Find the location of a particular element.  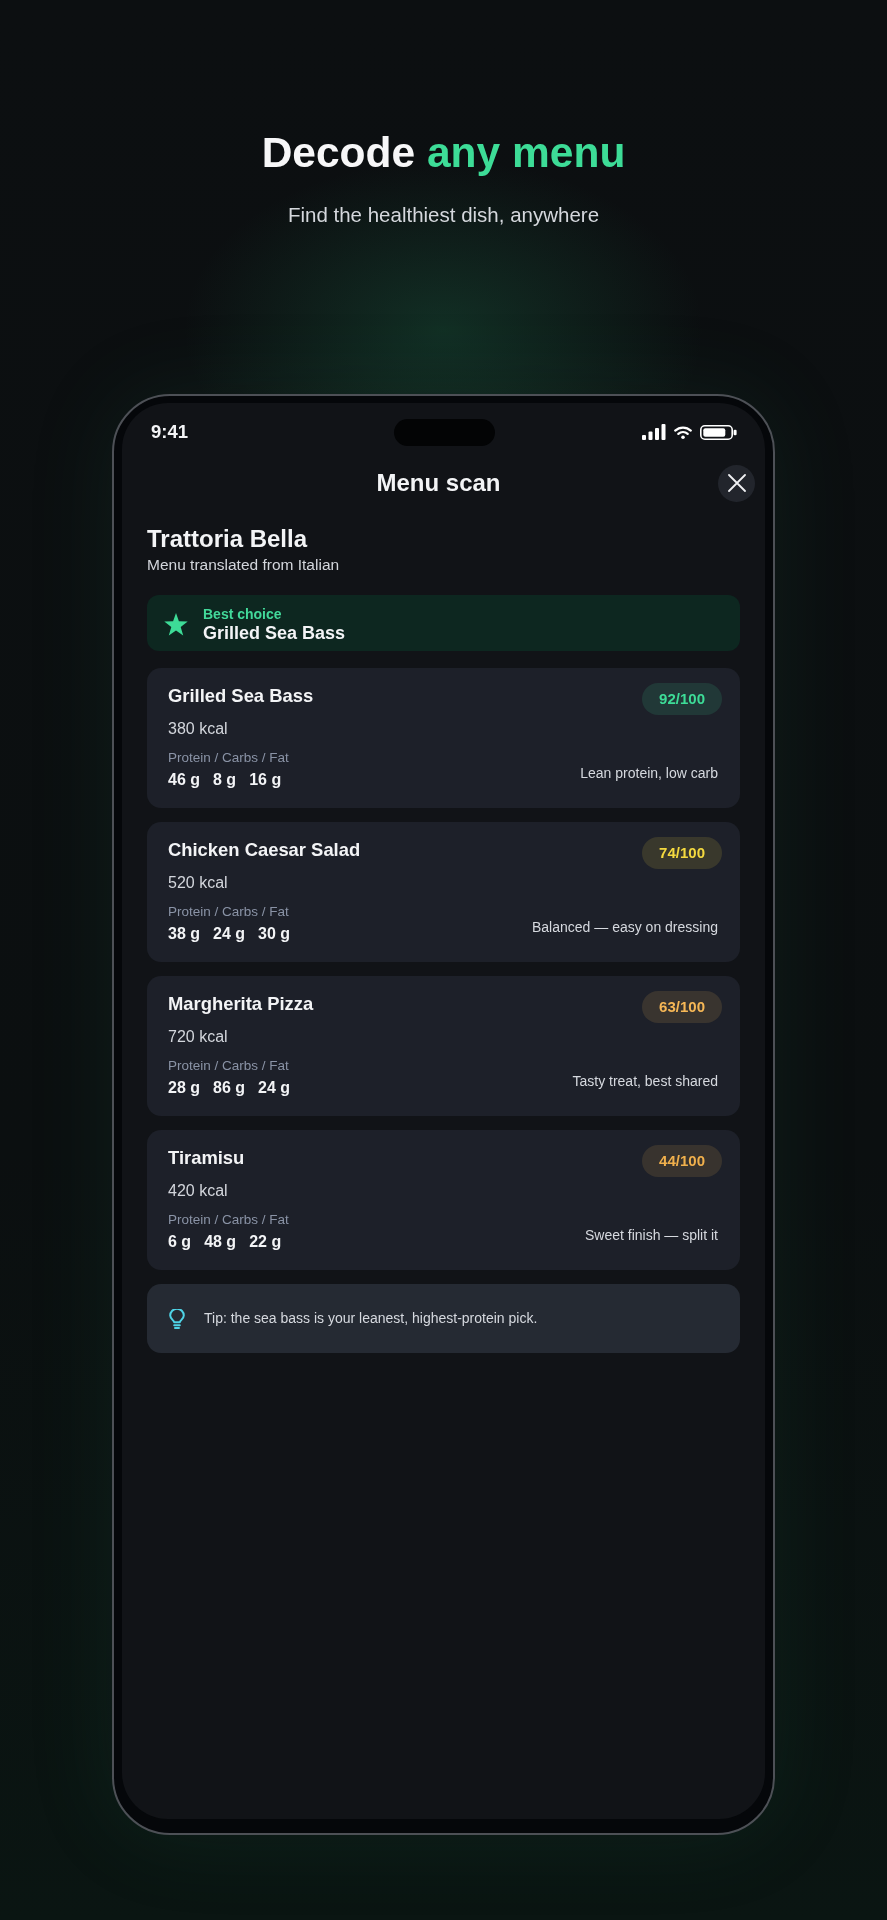

dish-note: Lean protein, low carb is located at coordinates (649, 774).